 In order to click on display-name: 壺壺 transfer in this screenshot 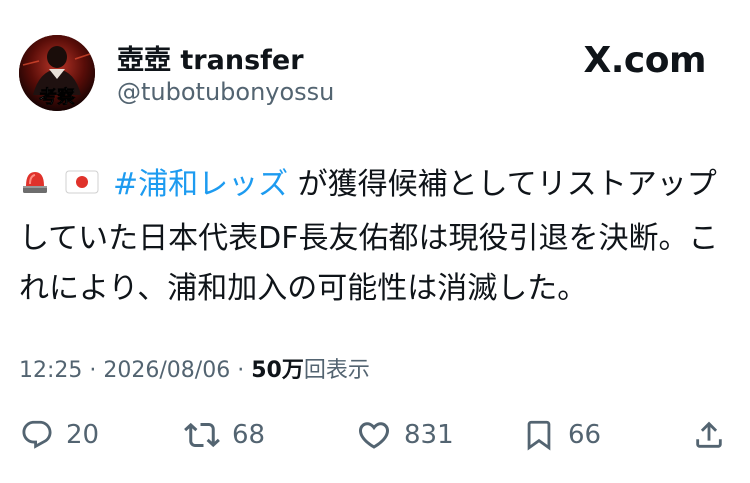, I will do `click(210, 57)`.